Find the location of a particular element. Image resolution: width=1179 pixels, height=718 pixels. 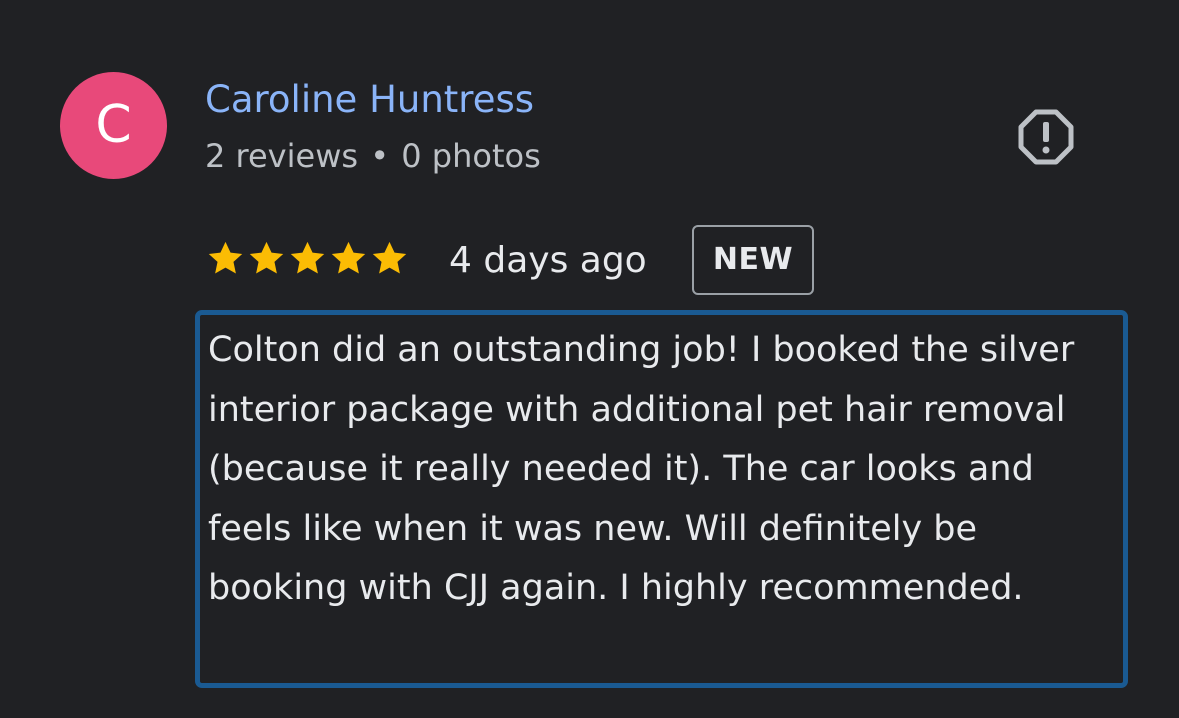

author-name-link: Caroline Huntress is located at coordinates (369, 100).